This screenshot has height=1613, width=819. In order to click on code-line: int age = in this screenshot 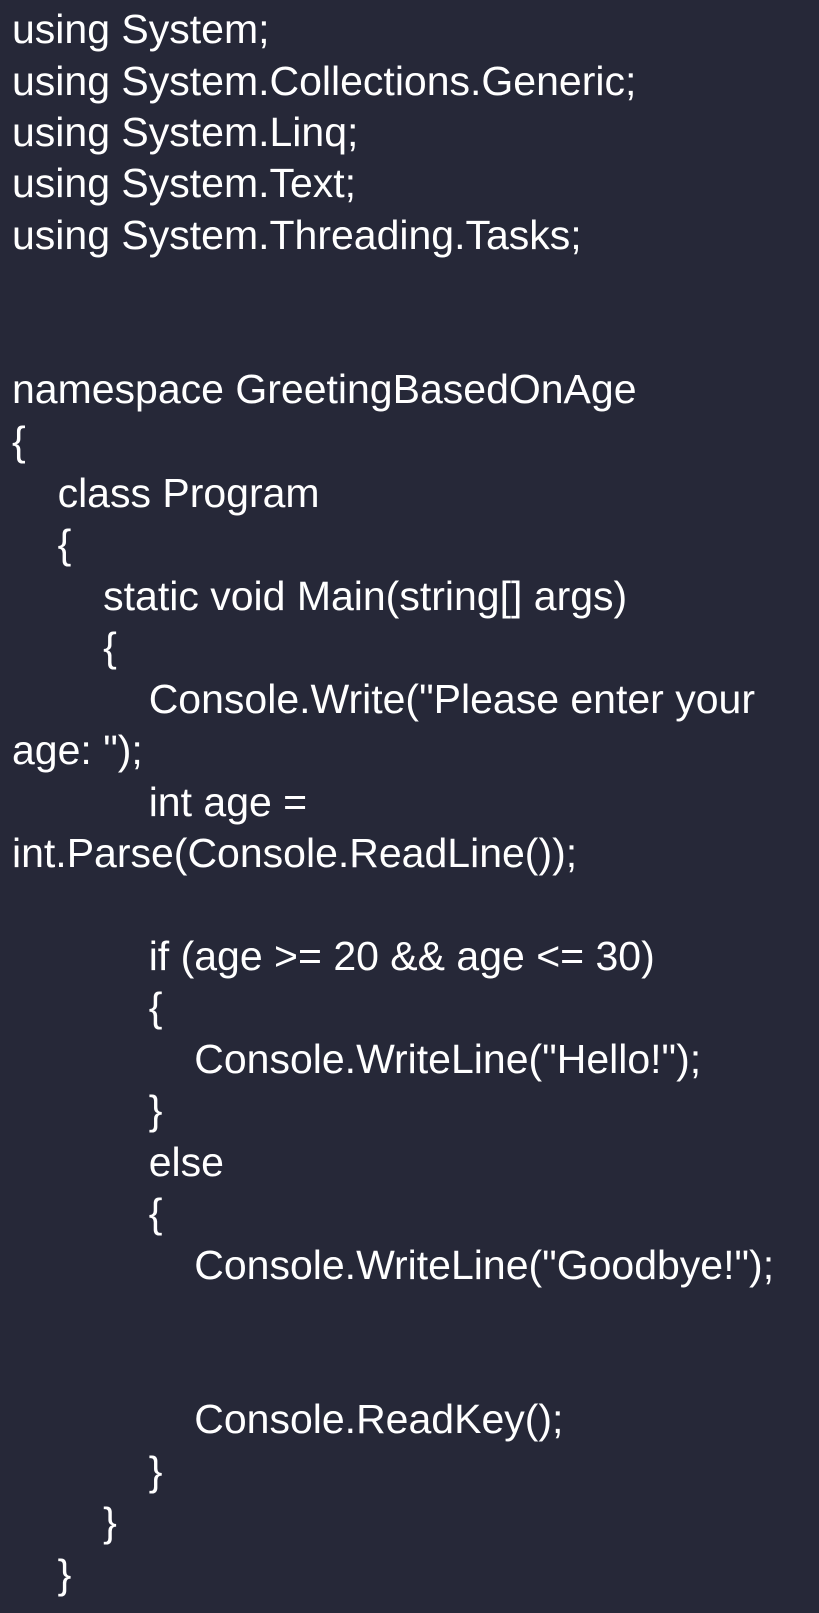, I will do `click(160, 802)`.